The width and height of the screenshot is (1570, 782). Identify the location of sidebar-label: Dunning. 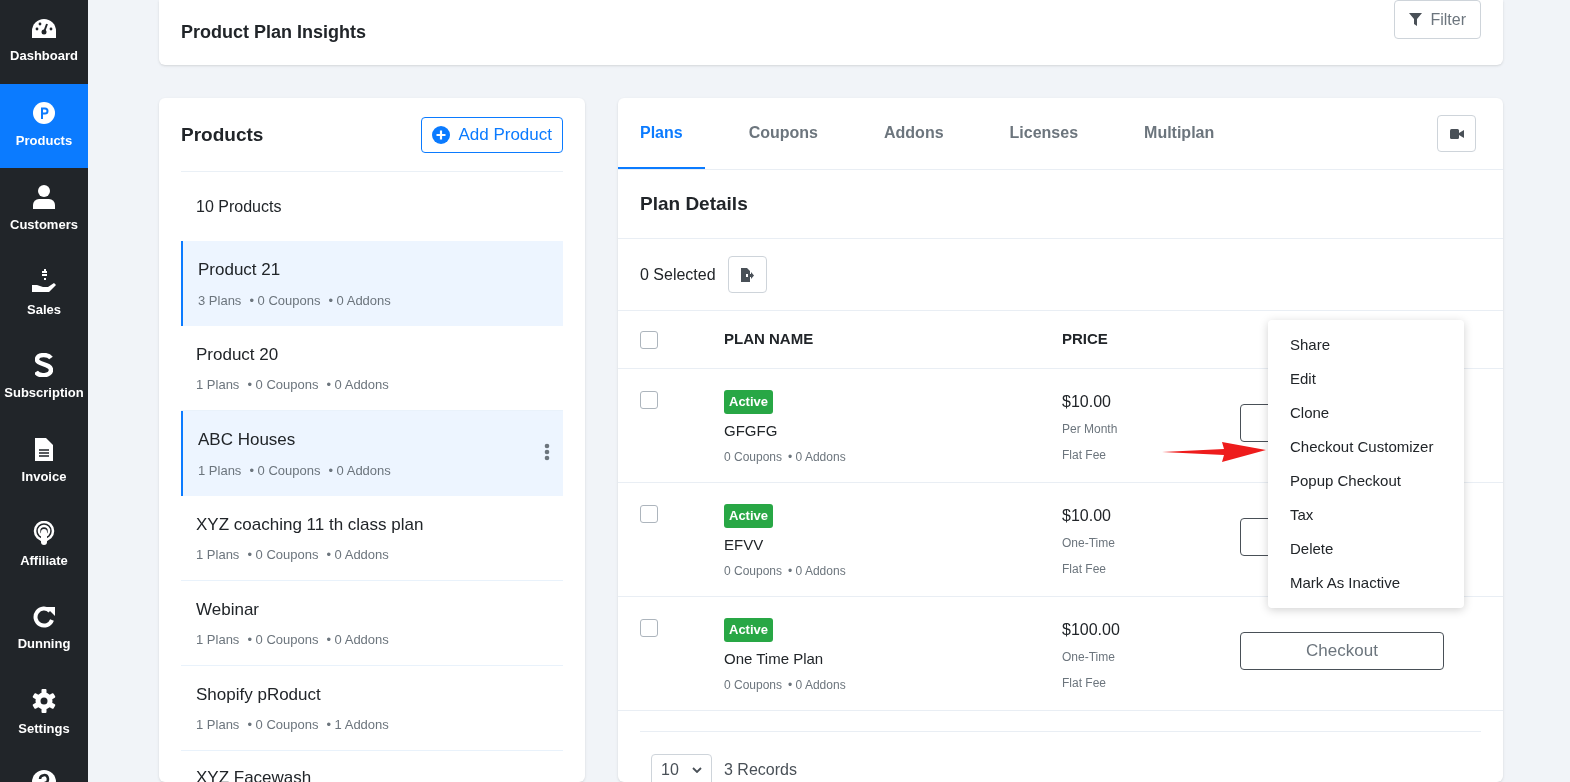
(44, 644).